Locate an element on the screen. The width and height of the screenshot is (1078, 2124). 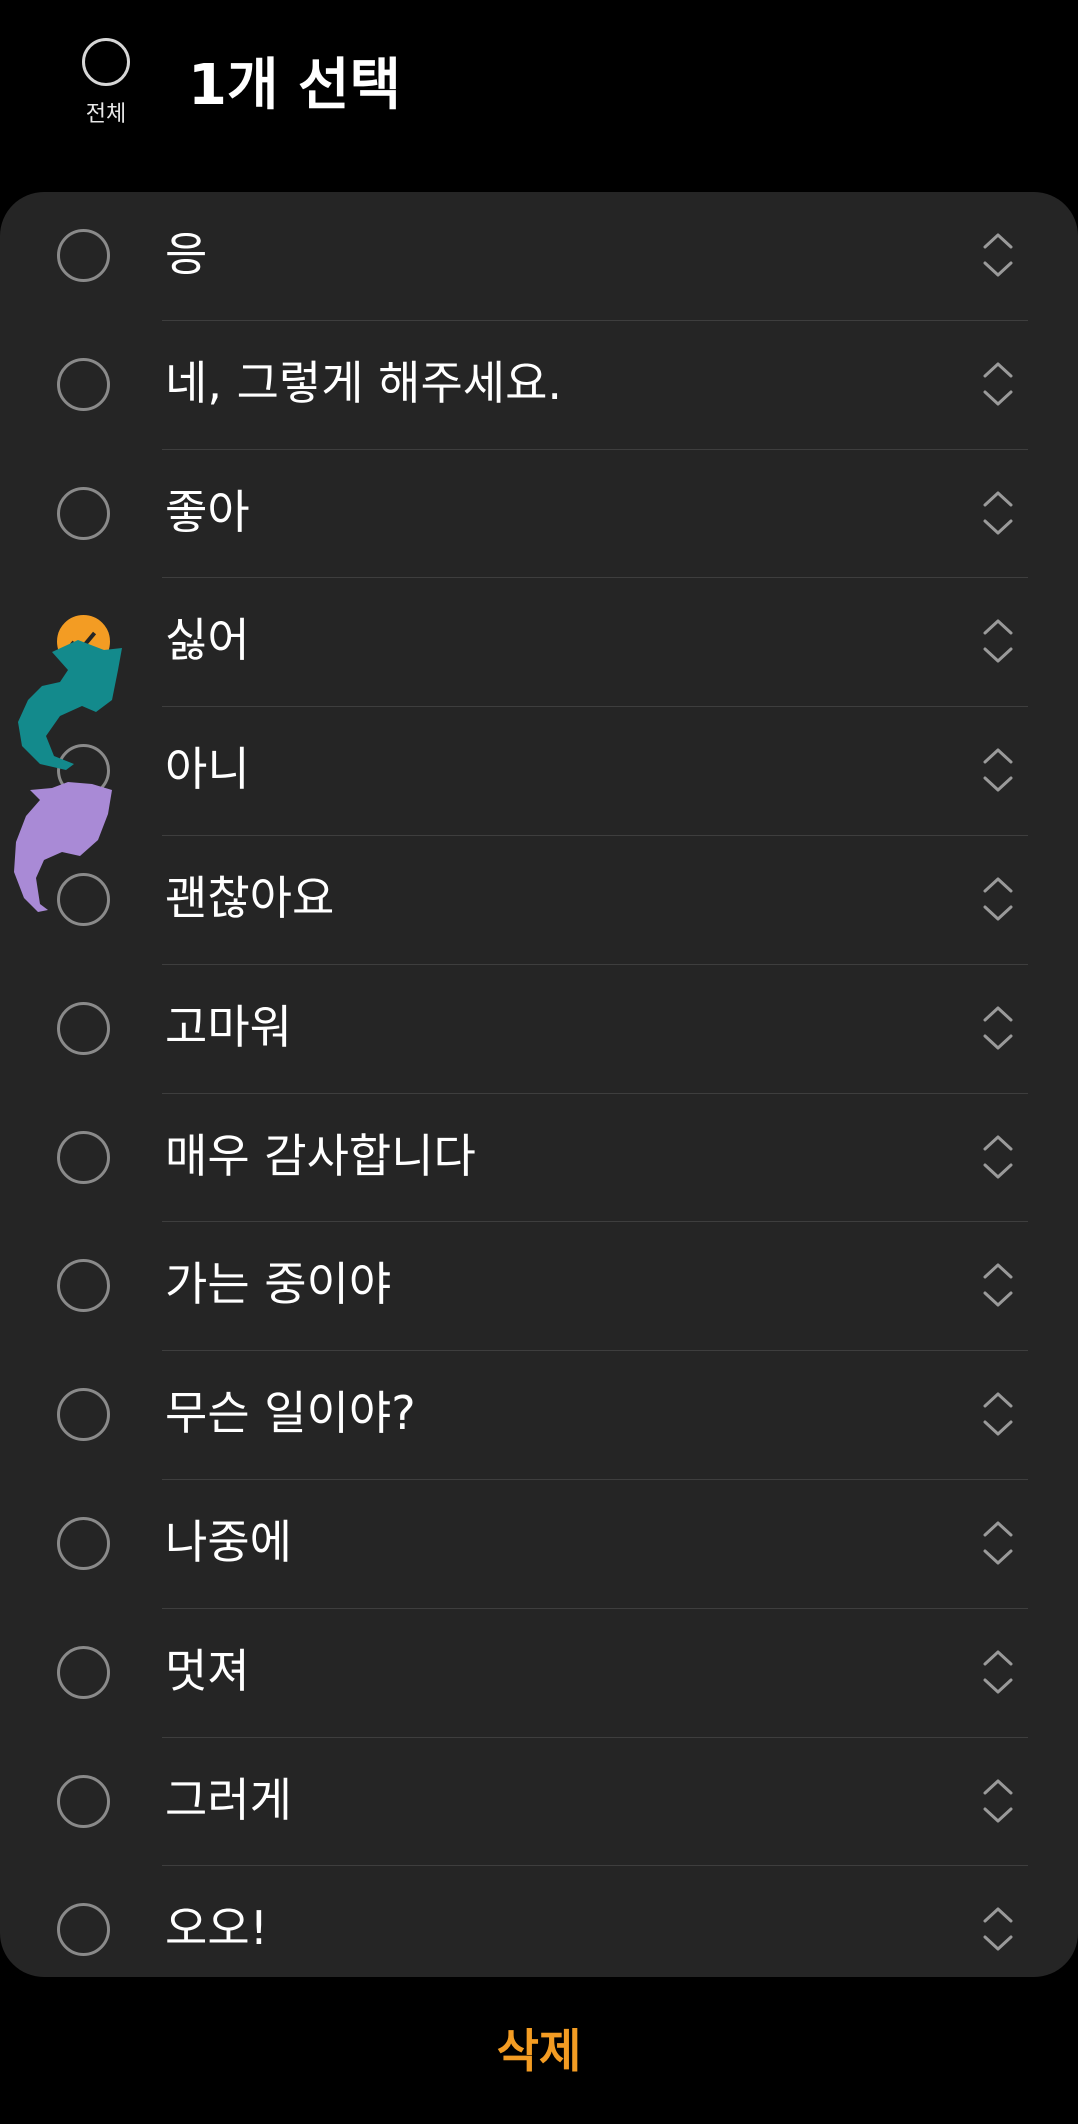
phrase-list-item: 멋져 is located at coordinates (539, 1673).